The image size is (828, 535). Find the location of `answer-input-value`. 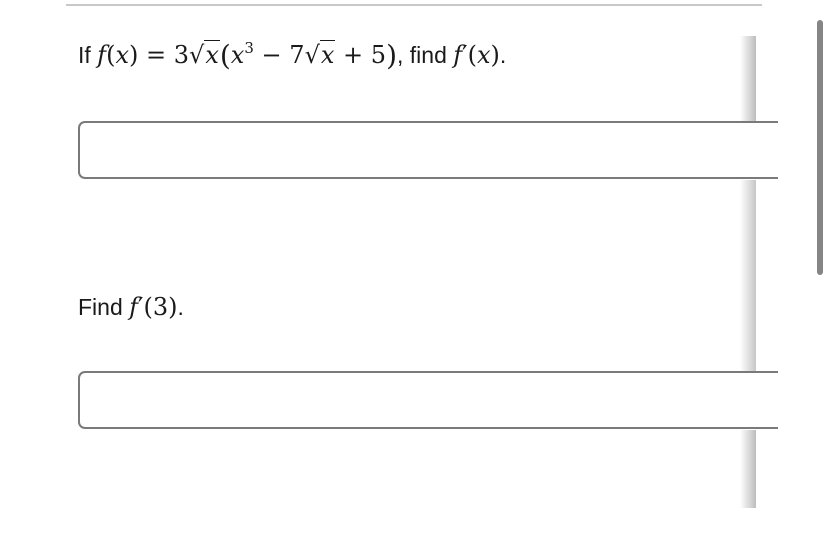

answer-input-value is located at coordinates (428, 400).